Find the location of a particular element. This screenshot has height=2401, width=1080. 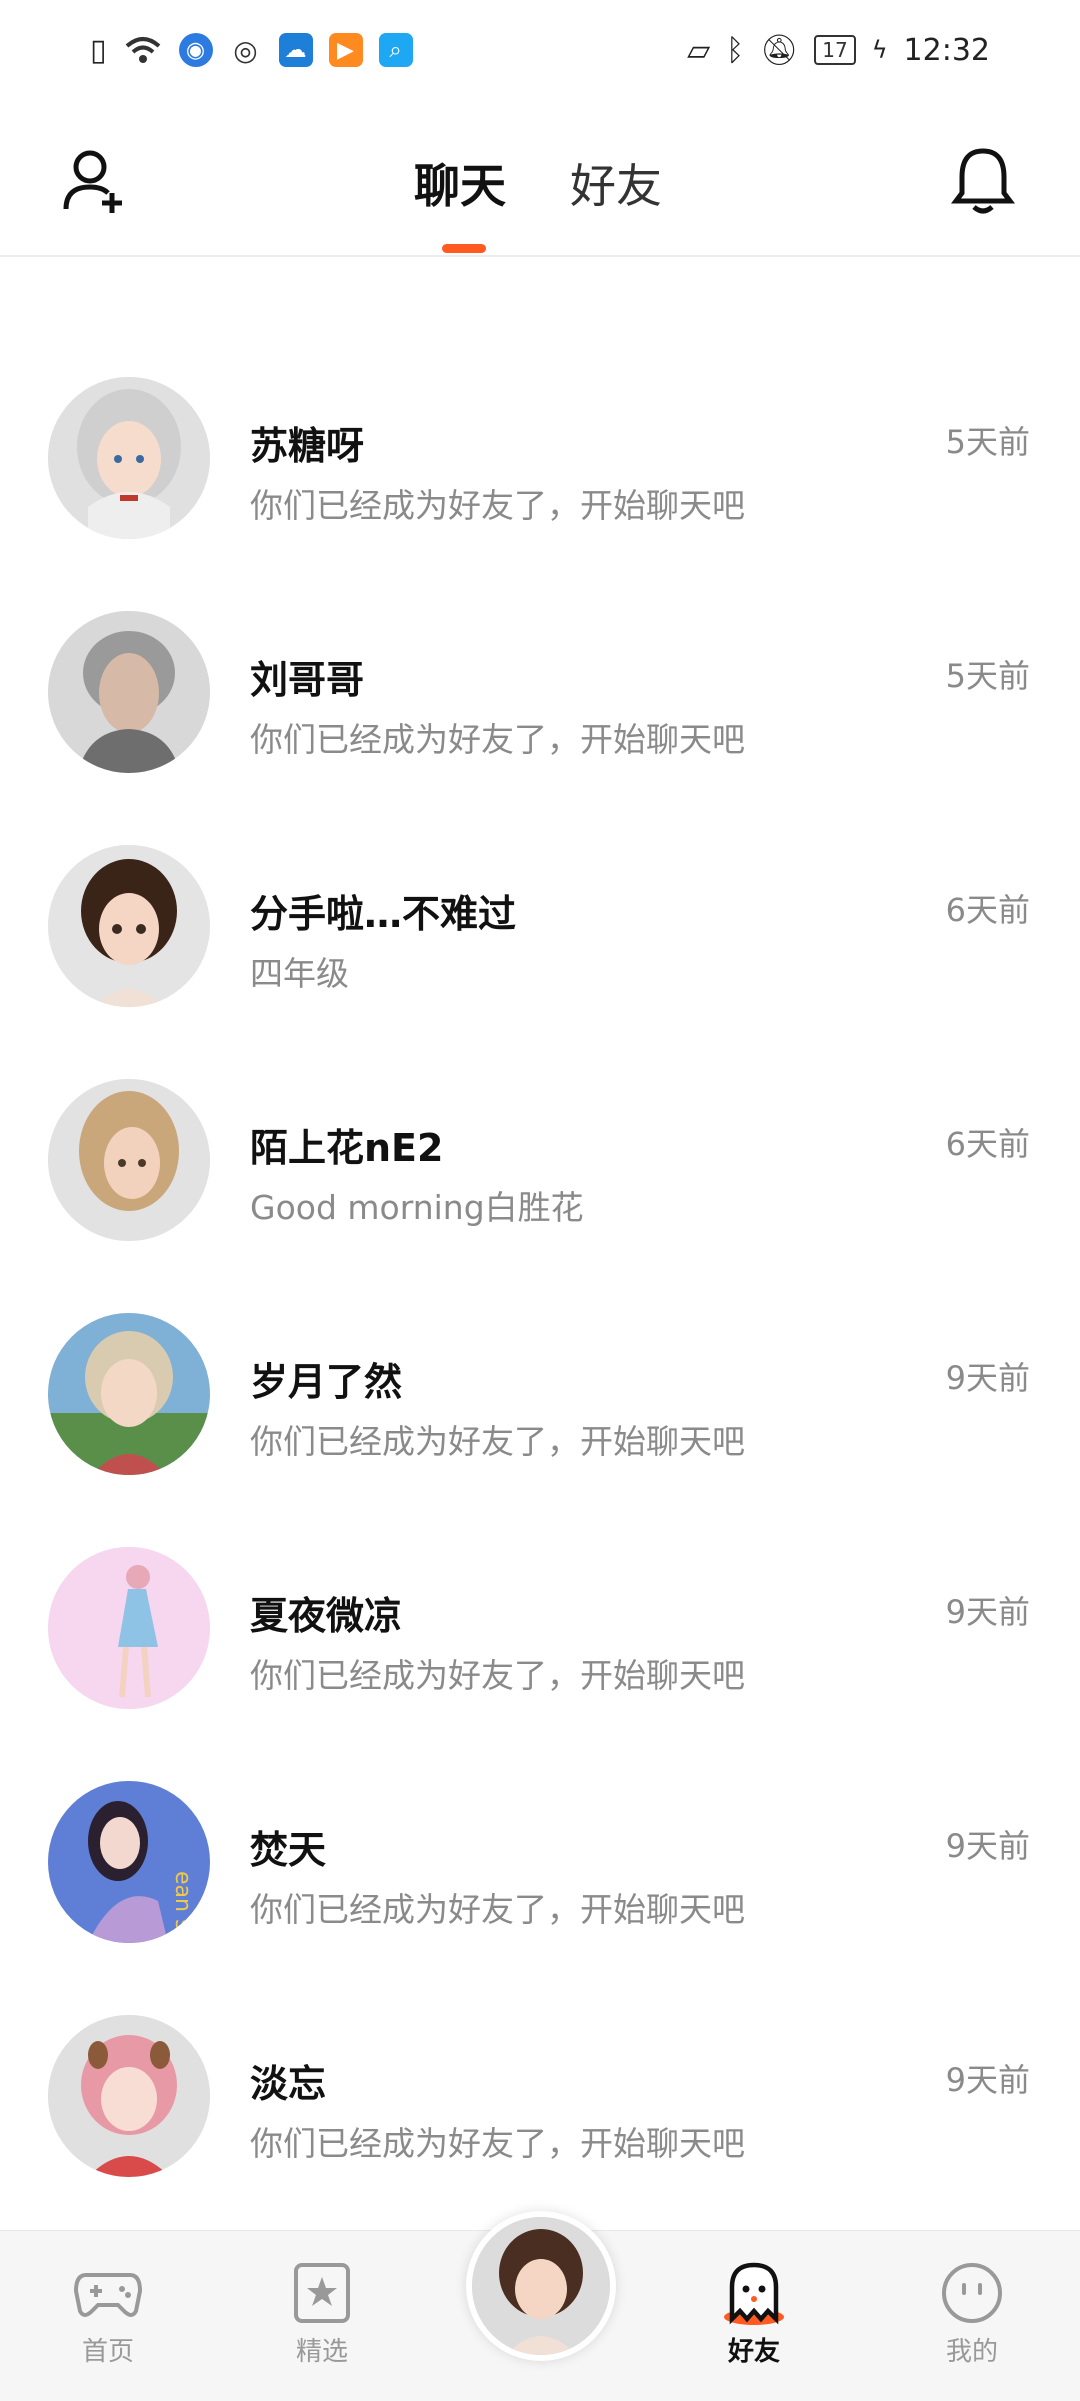

chat-name: 苏糖呀 is located at coordinates (307, 446).